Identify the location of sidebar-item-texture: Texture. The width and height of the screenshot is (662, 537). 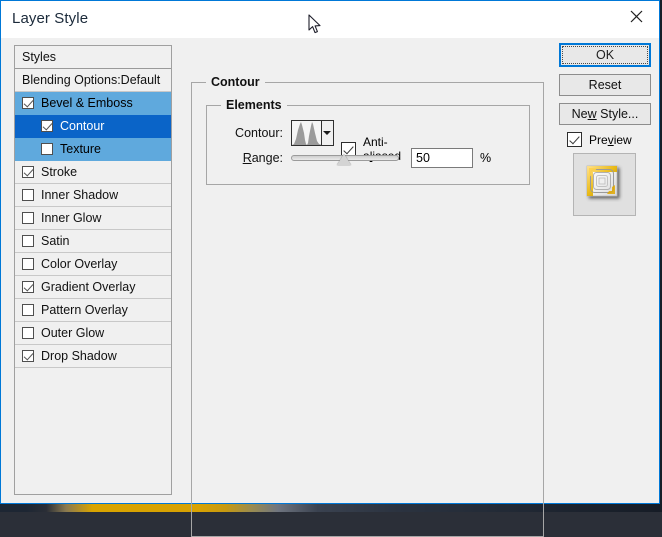
(93, 149).